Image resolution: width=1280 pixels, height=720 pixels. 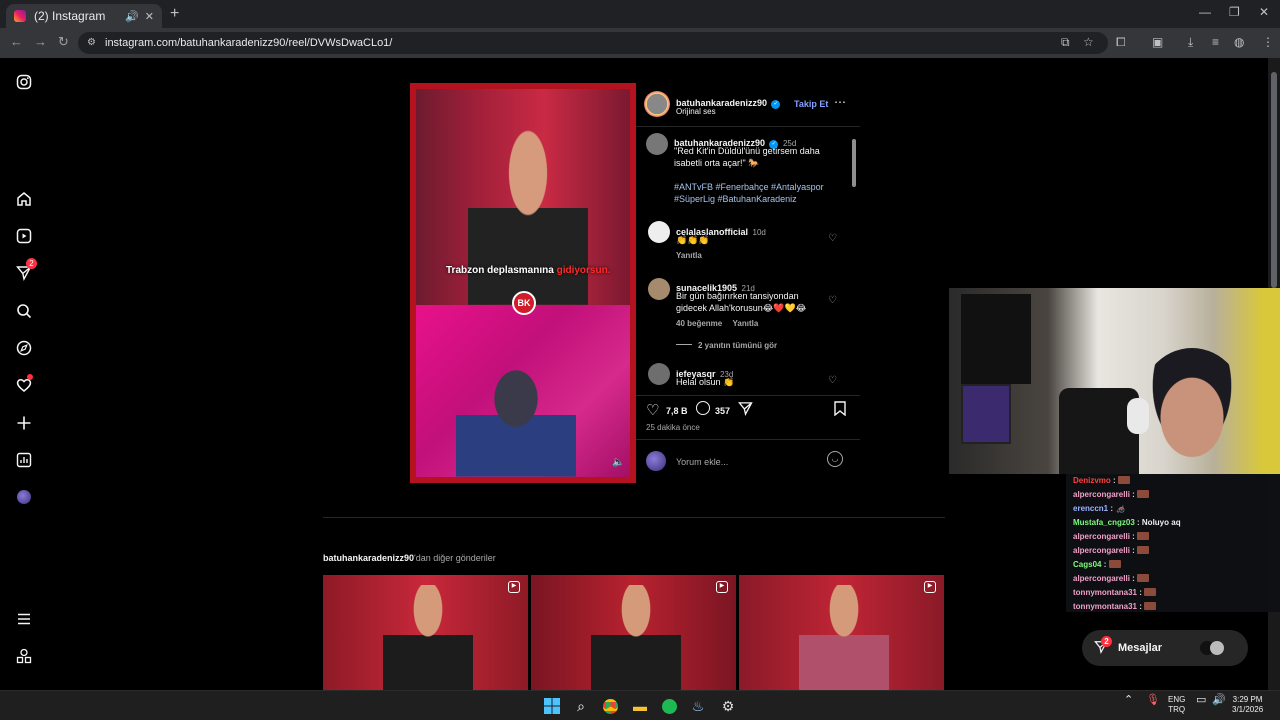 What do you see at coordinates (24, 384) in the screenshot?
I see `notifications-heart-icon` at bounding box center [24, 384].